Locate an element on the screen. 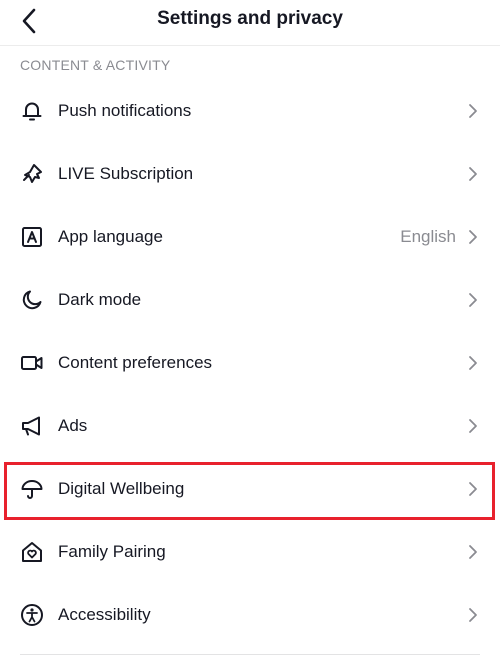 This screenshot has width=500, height=671. setting-live-subscription: LIVE Subscription is located at coordinates (250, 173).